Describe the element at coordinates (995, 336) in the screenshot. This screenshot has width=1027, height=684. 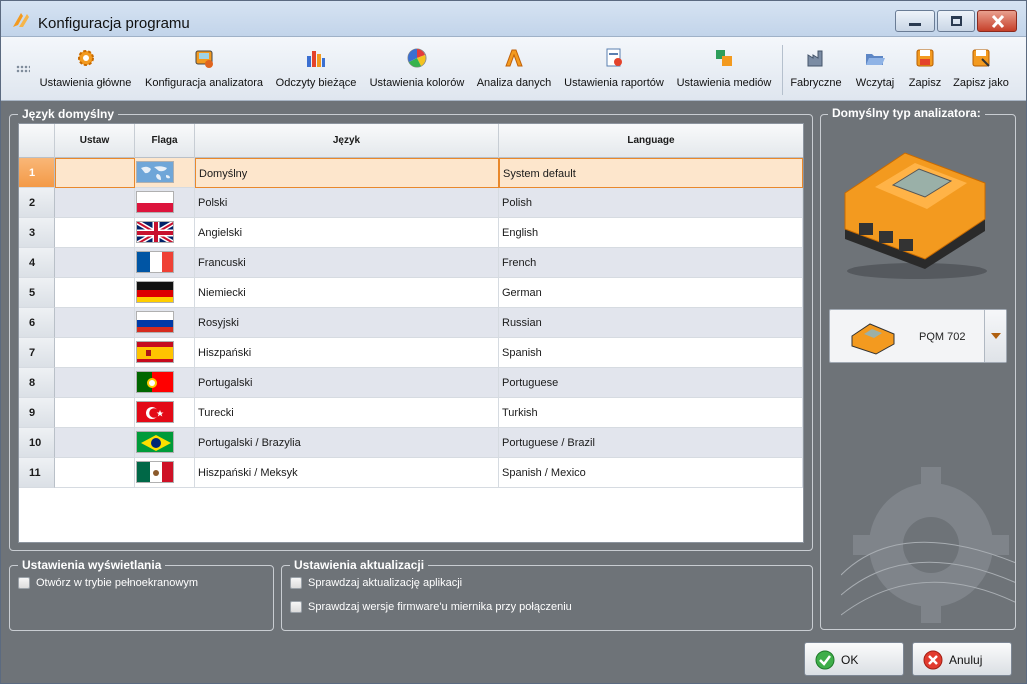
I see `analyzer-type-dropdown-button` at that location.